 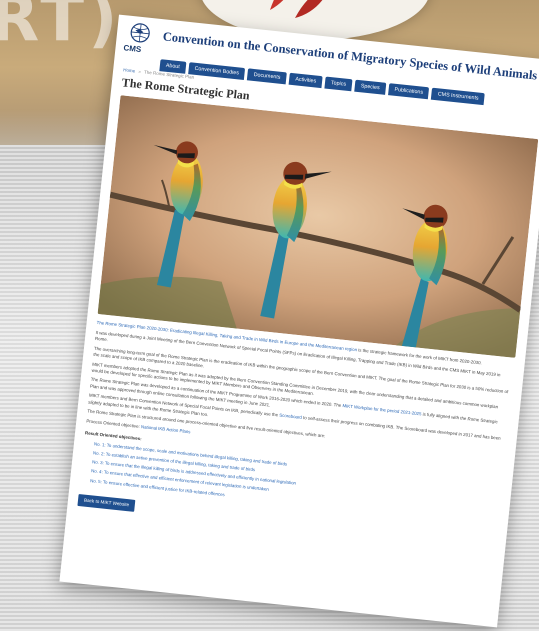 I want to click on cms-logo-text: CMS, so click(x=132, y=49).